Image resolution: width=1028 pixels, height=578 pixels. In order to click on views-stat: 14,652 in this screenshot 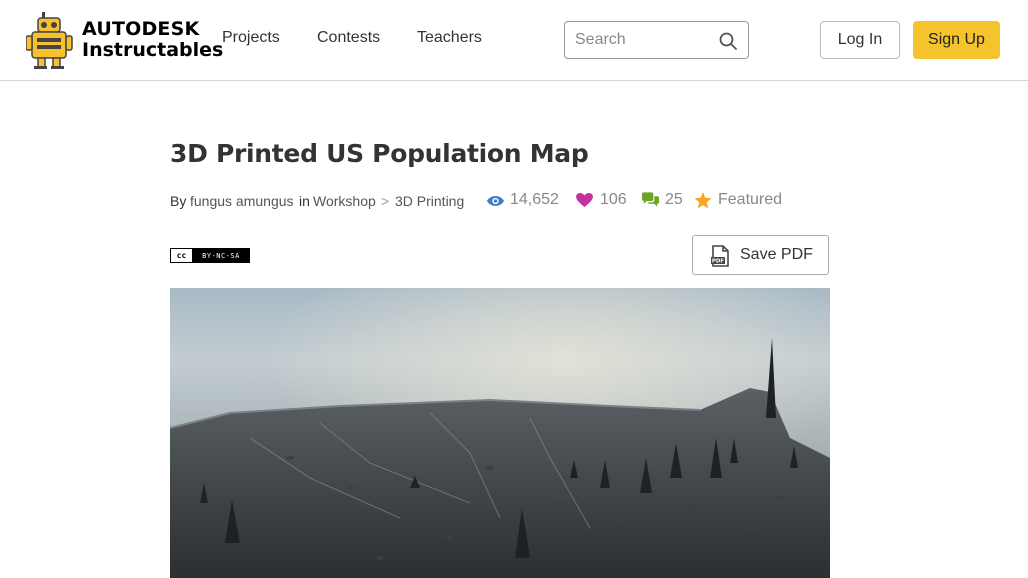, I will do `click(526, 201)`.